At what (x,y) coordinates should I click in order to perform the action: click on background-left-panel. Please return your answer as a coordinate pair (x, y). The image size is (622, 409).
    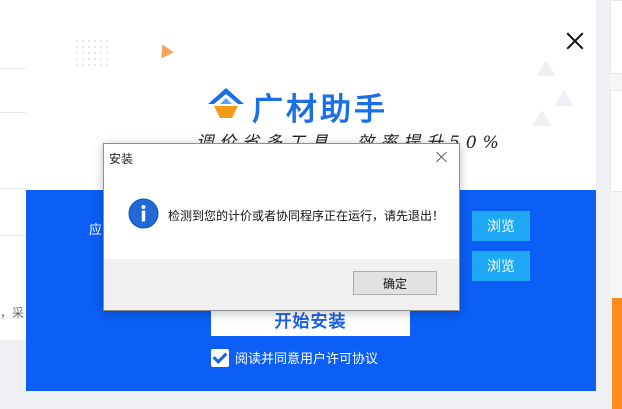
    Looking at the image, I should click on (13, 170).